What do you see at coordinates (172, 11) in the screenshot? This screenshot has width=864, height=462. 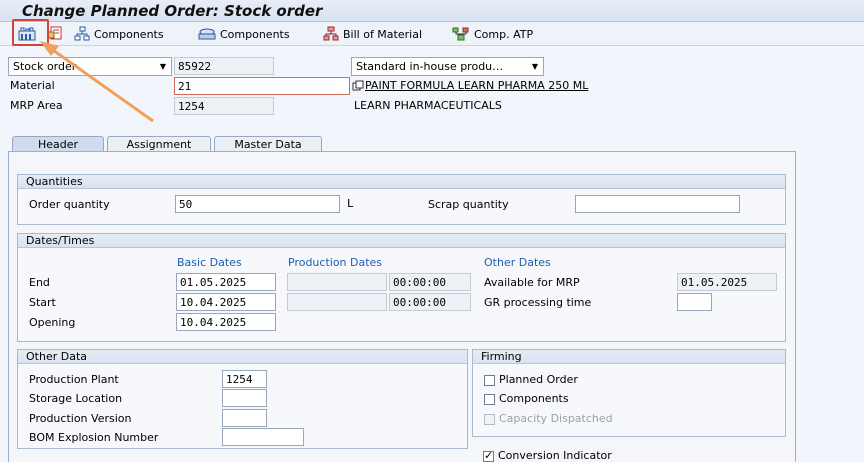 I see `window-title: Change Planned Order: Stock order` at bounding box center [172, 11].